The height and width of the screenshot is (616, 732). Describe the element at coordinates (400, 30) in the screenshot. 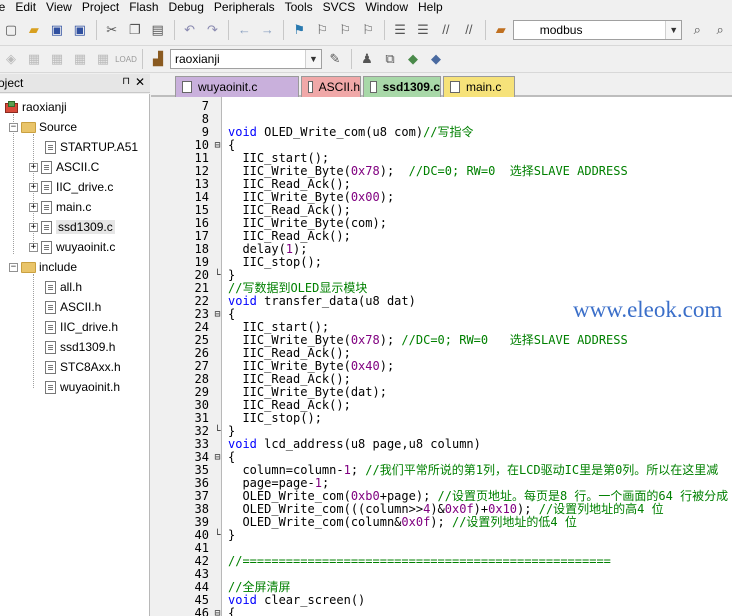

I see `indent-icon: ☰` at that location.